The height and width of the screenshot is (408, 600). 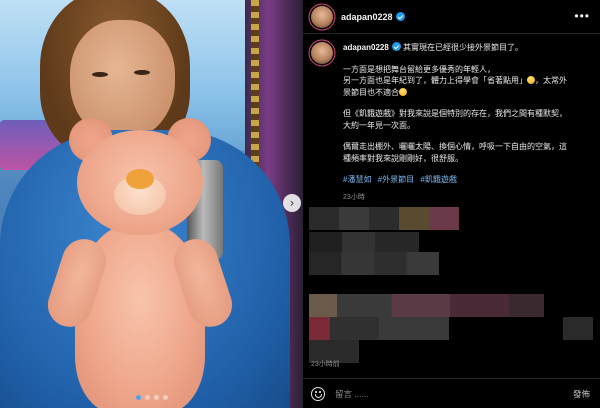 I want to click on caption-text: 一方面是想把舞台留給更多優秀的年輕人，, so click(x=419, y=69).